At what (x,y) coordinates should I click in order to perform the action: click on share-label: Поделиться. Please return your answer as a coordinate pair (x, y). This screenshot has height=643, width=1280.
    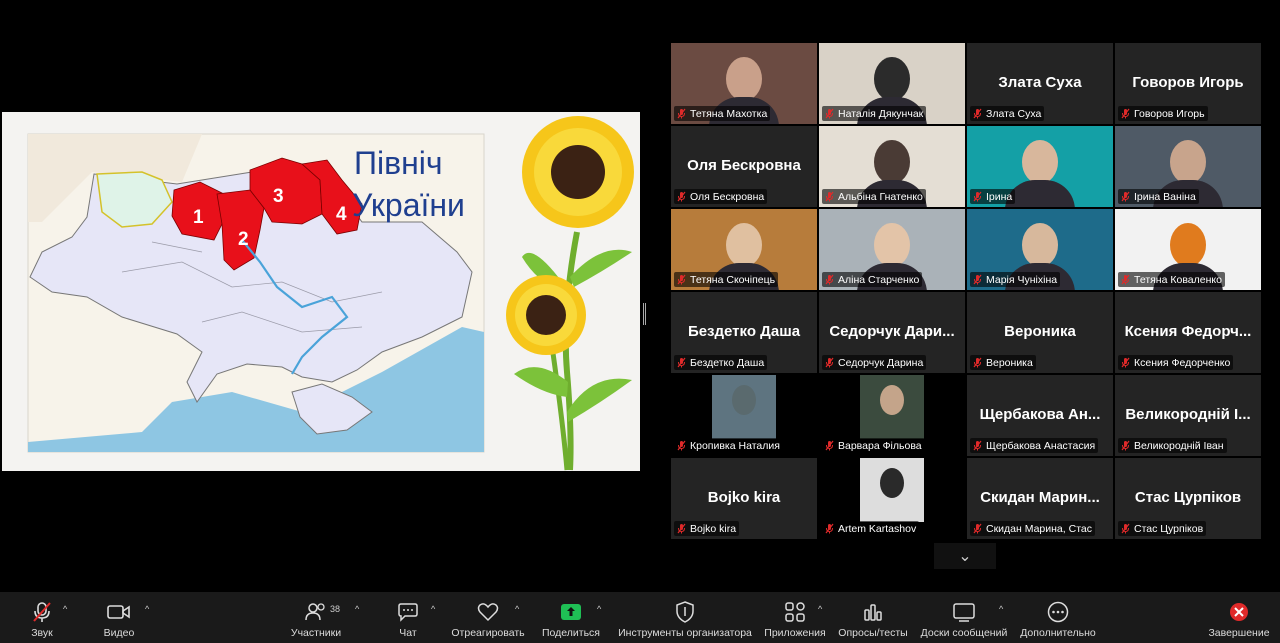
    Looking at the image, I should click on (571, 633).